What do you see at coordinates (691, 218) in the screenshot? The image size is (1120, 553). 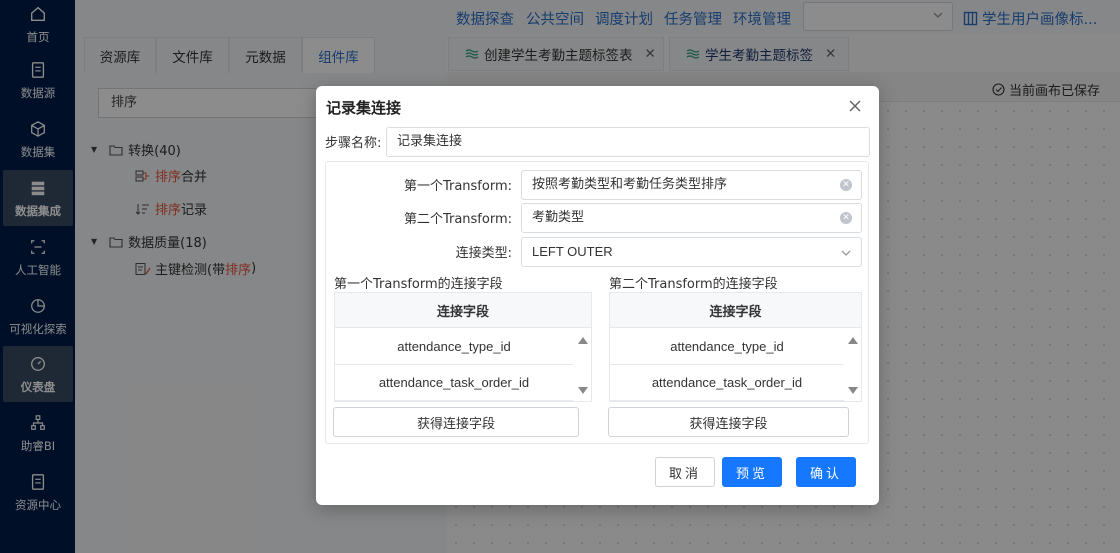 I see `second-transform-select: 考勤类型 ✕` at bounding box center [691, 218].